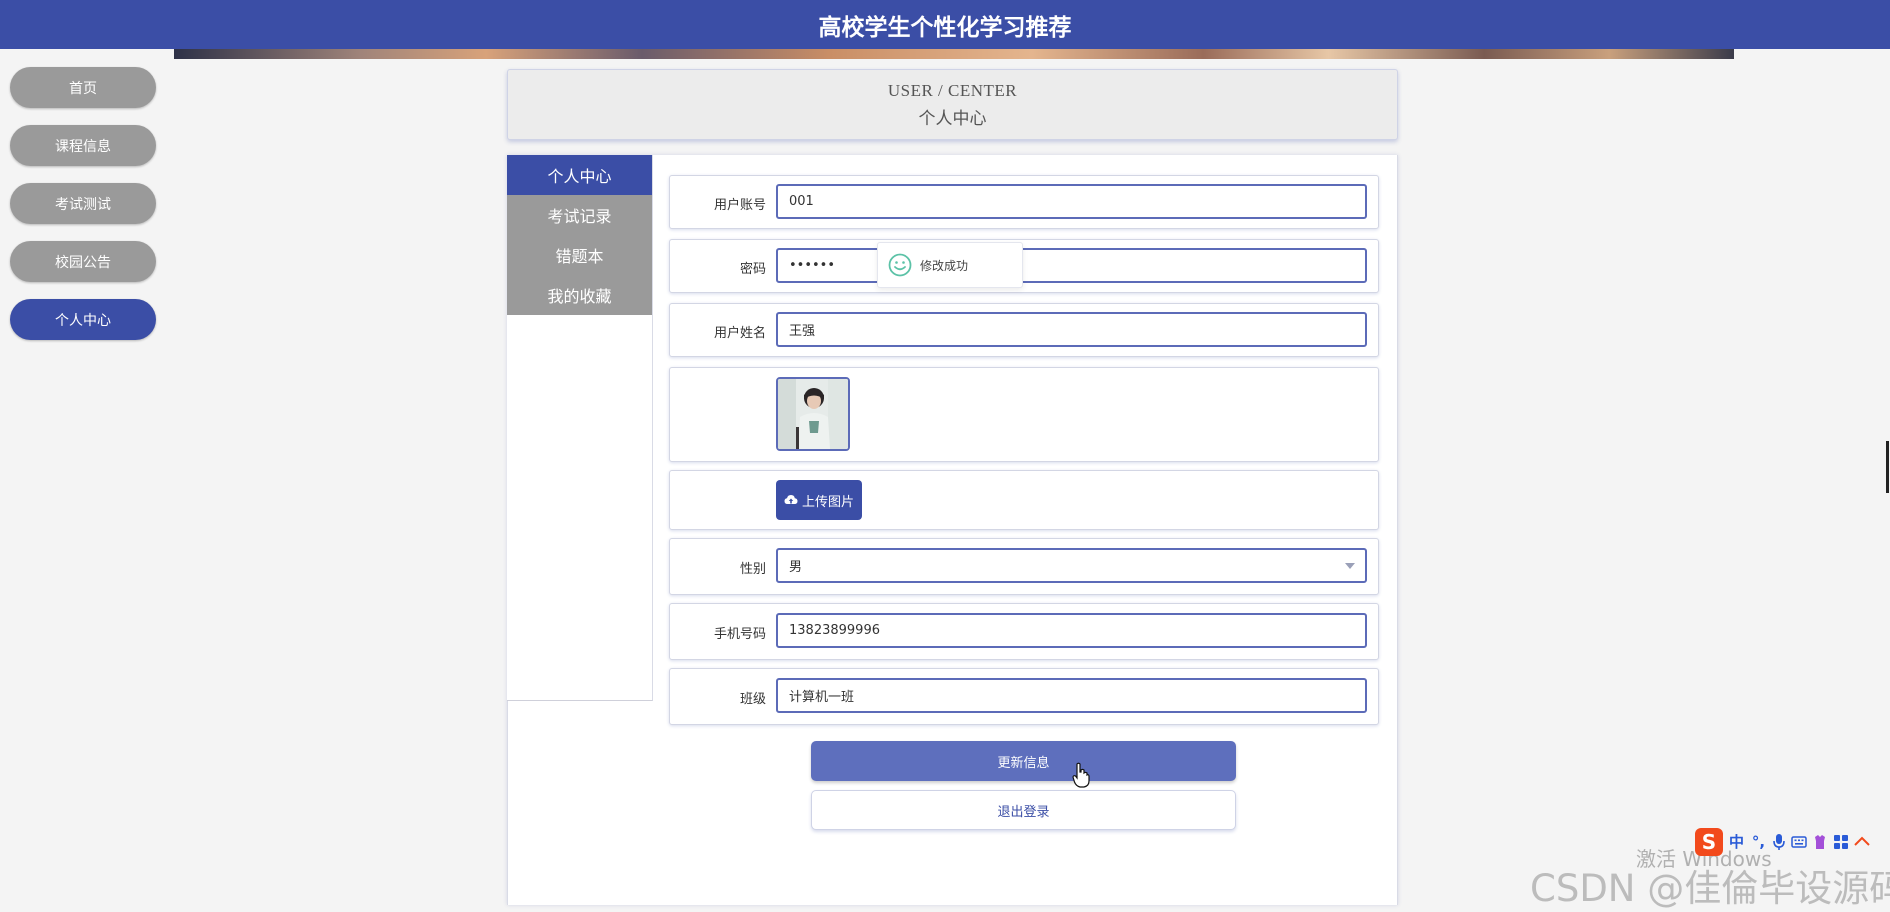 This screenshot has height=912, width=1890. I want to click on menu-item-label: 个人中心, so click(579, 176).